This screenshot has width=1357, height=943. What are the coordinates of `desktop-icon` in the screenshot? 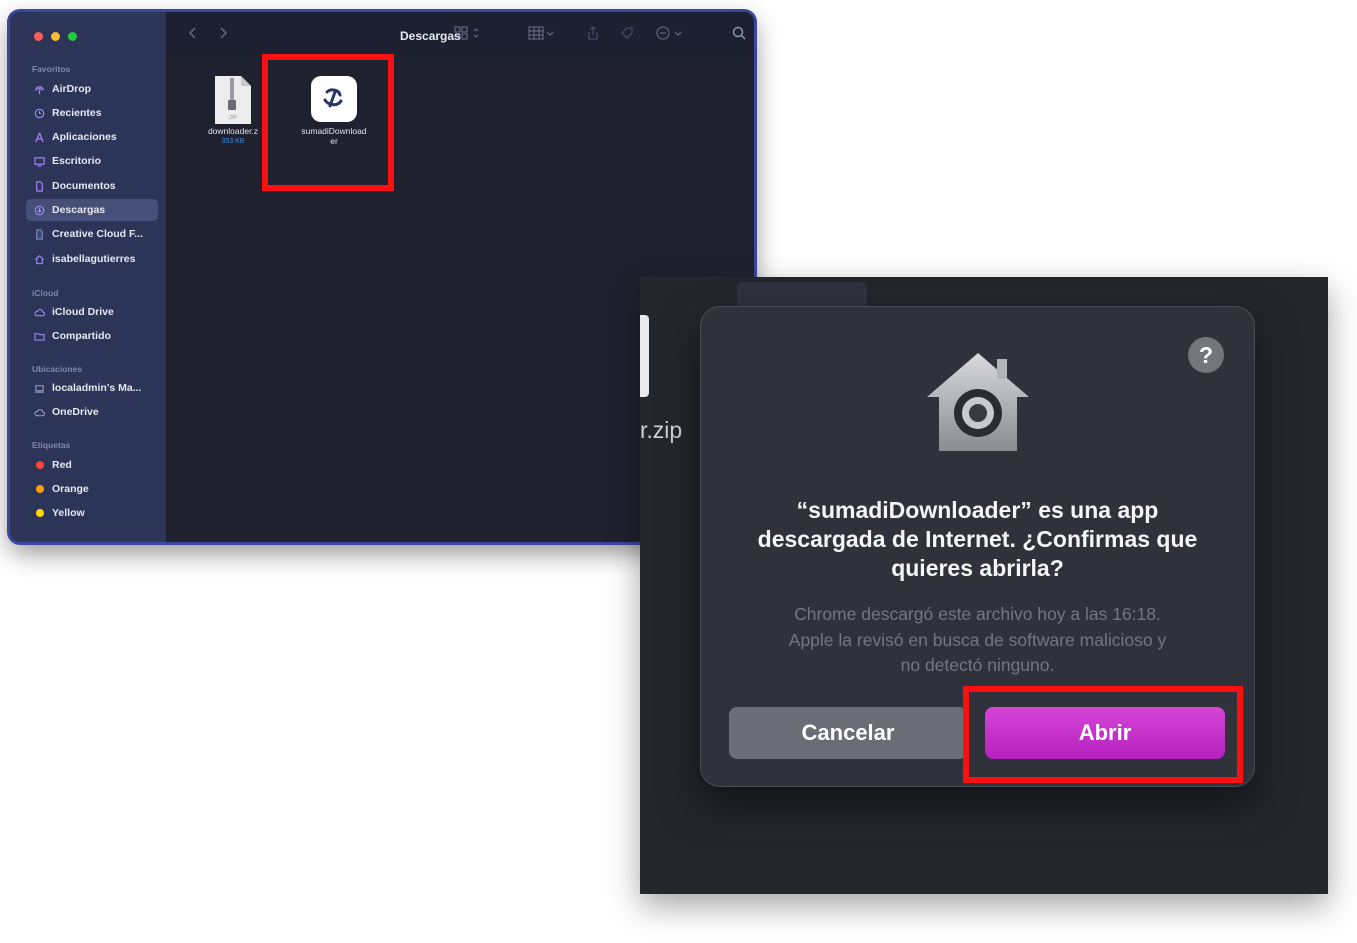 It's located at (39, 161).